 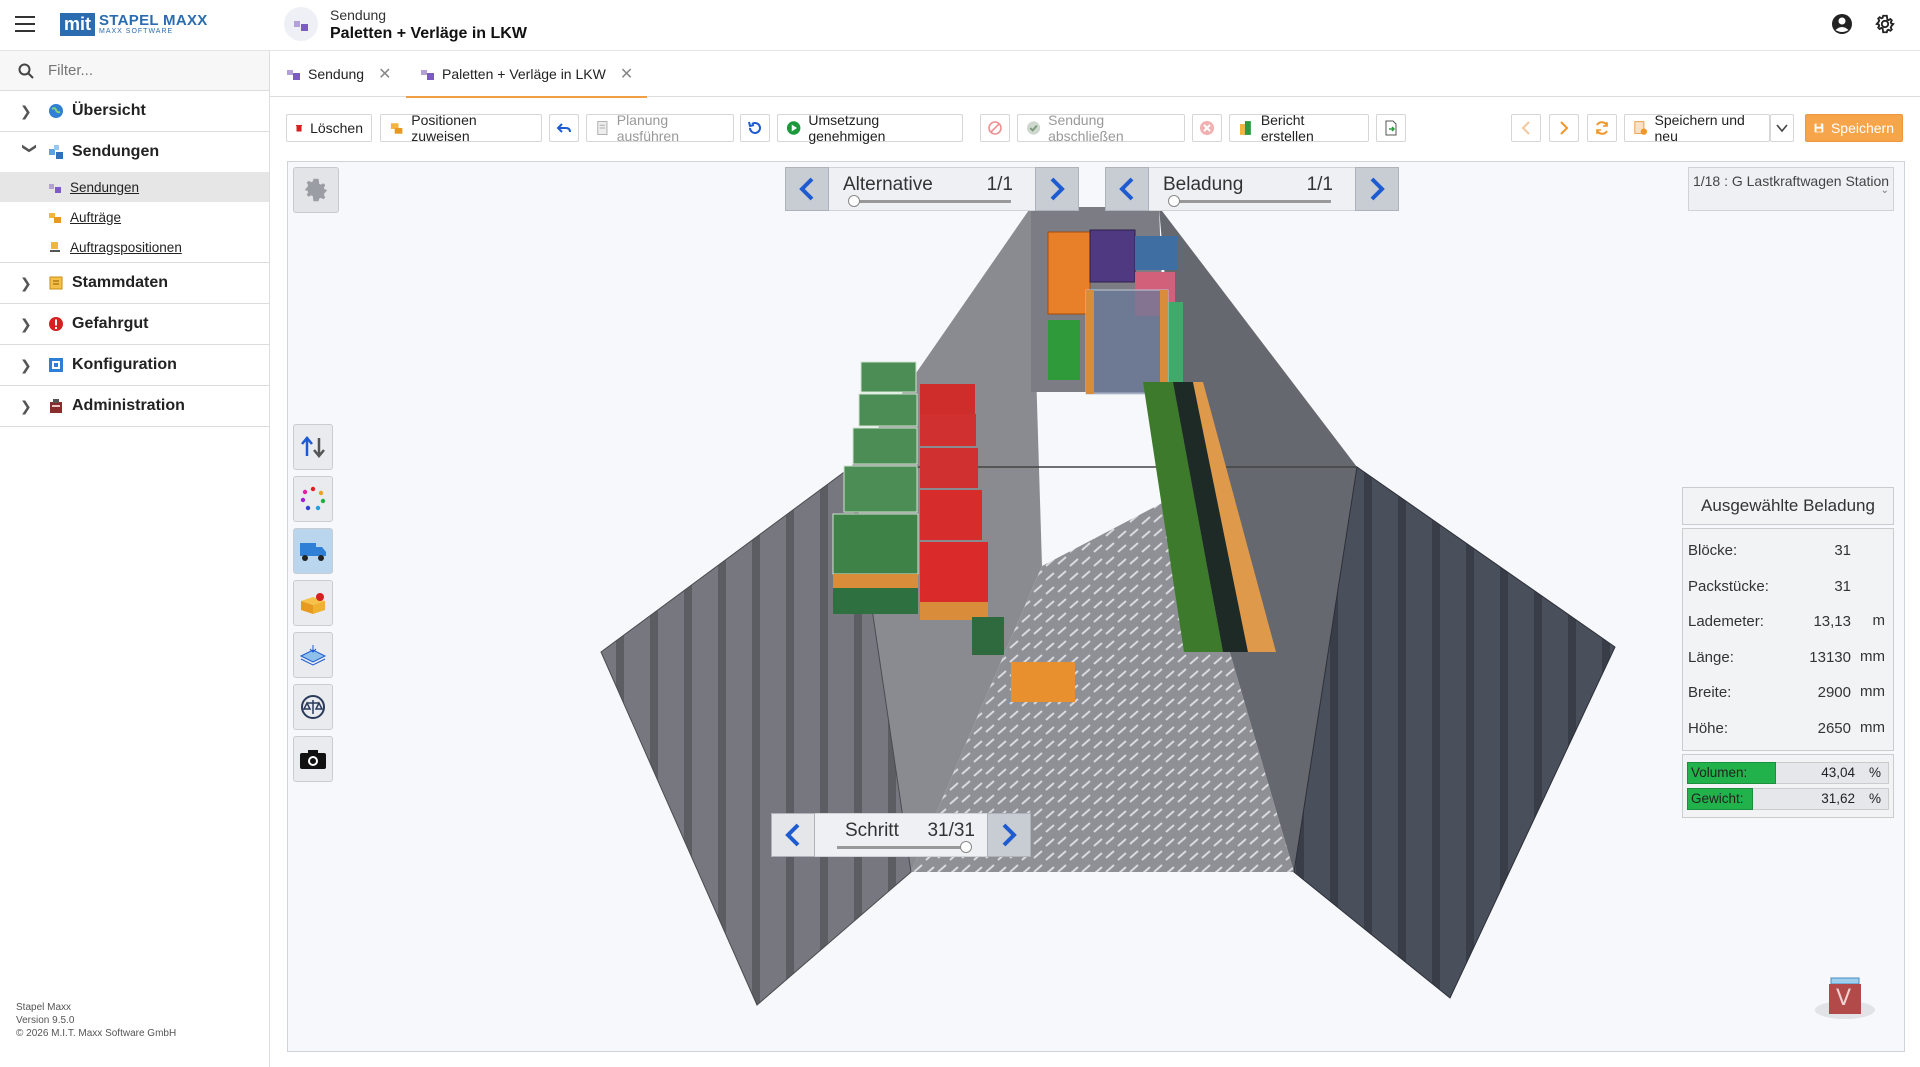 I want to click on color-dots-icon, so click(x=313, y=498).